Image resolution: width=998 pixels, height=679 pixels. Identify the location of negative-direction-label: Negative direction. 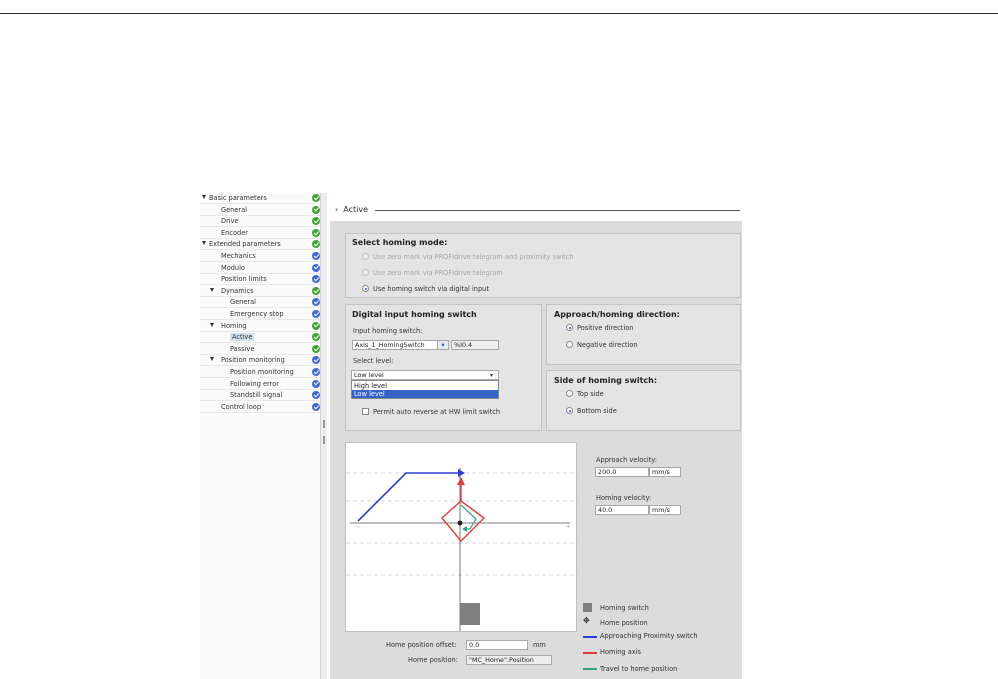
(607, 345).